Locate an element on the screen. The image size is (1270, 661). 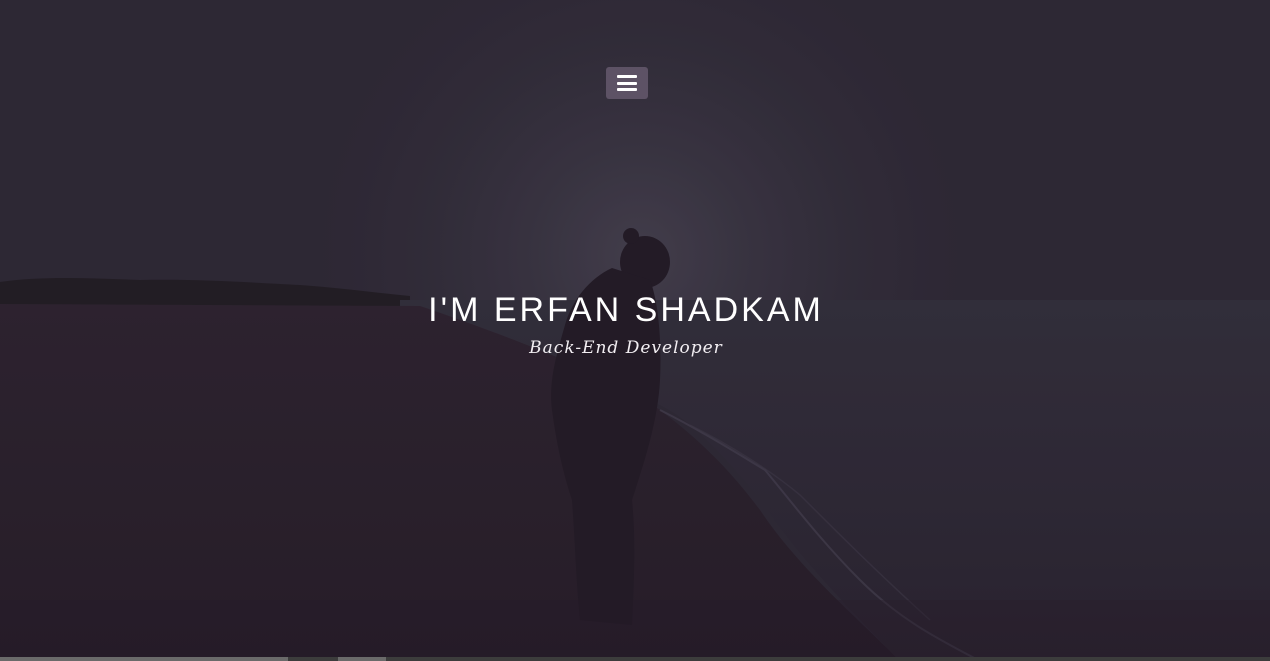
scrollbar-segment is located at coordinates (144, 659).